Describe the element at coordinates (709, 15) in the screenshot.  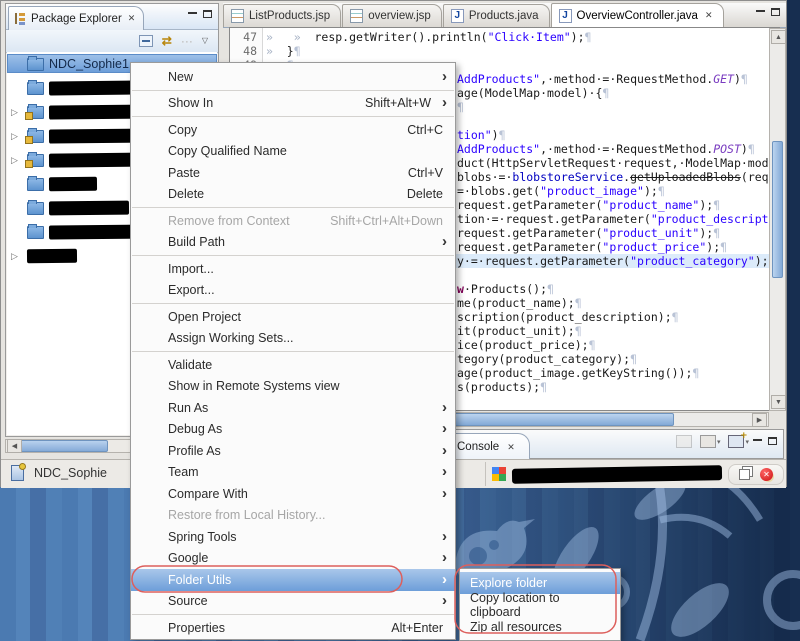
I see `close-tab-icon: ✕` at that location.